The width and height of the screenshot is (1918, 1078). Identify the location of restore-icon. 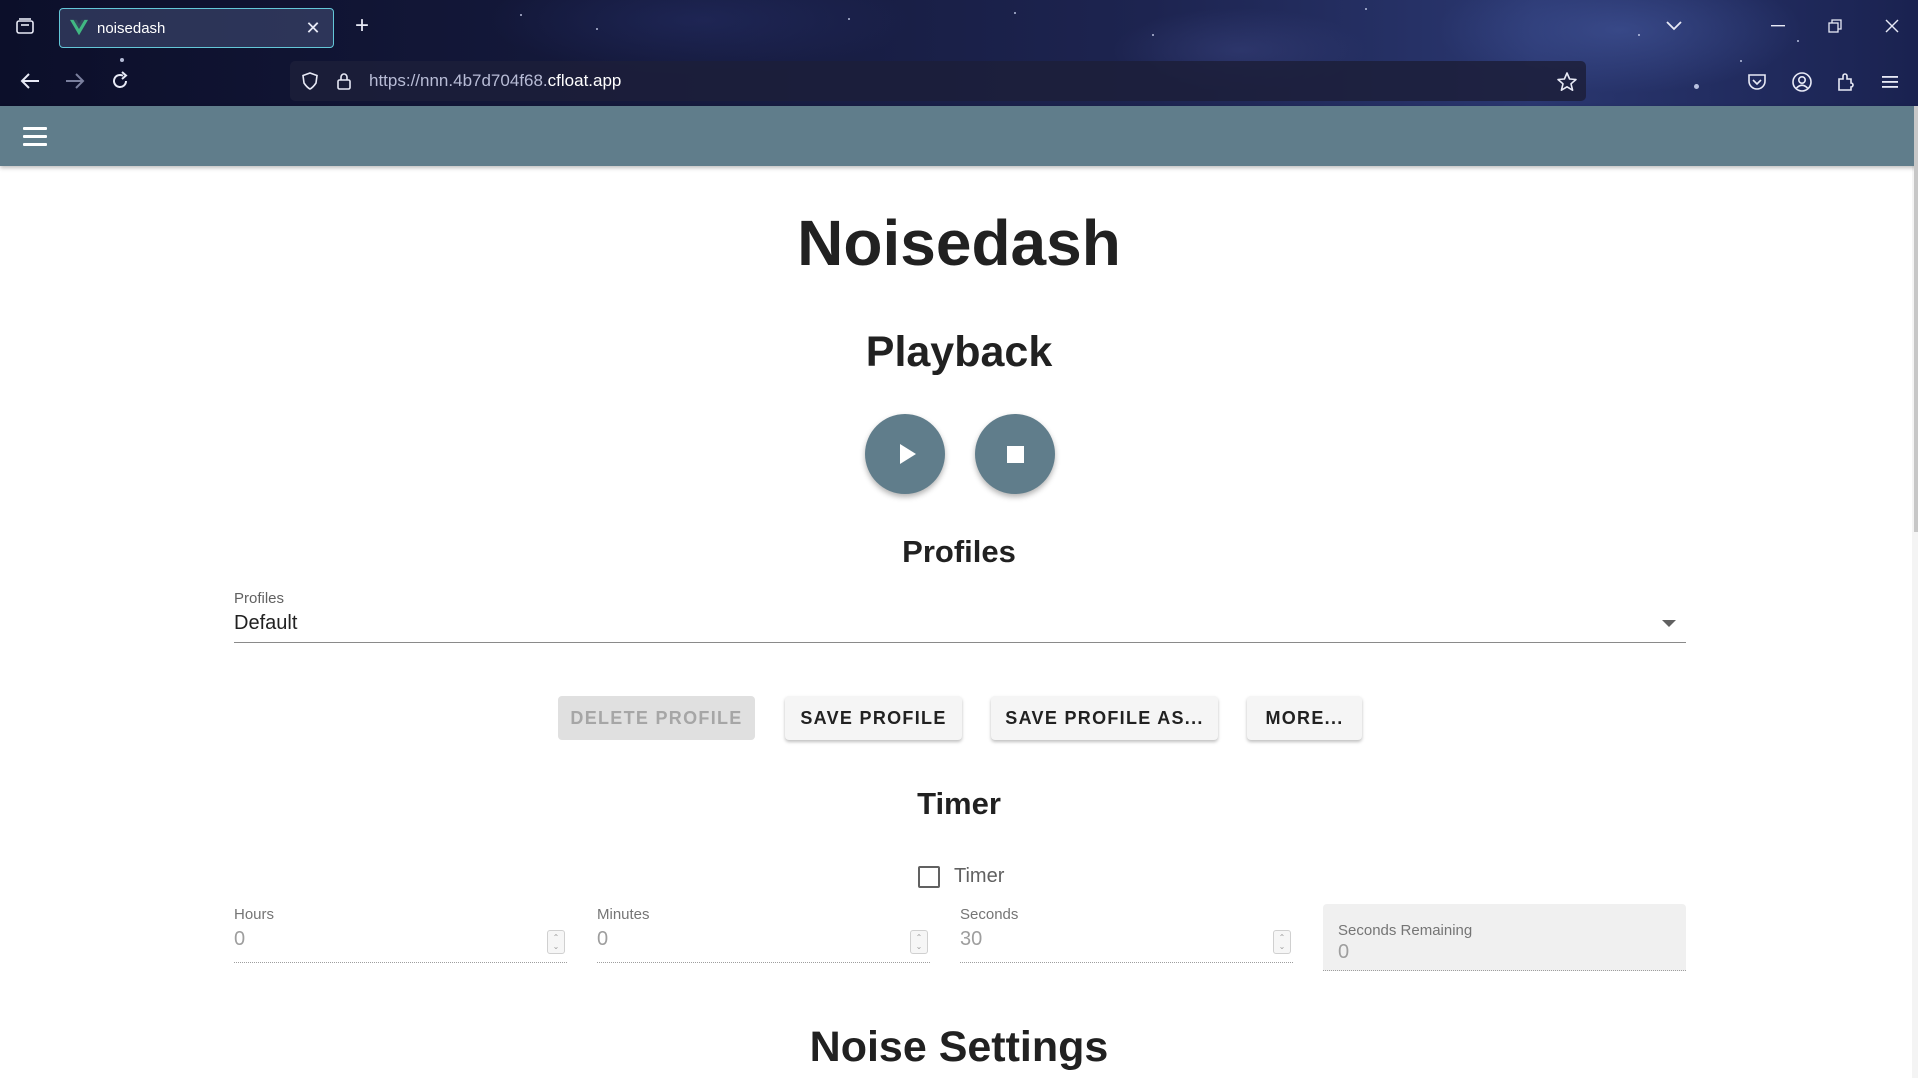
(1835, 26).